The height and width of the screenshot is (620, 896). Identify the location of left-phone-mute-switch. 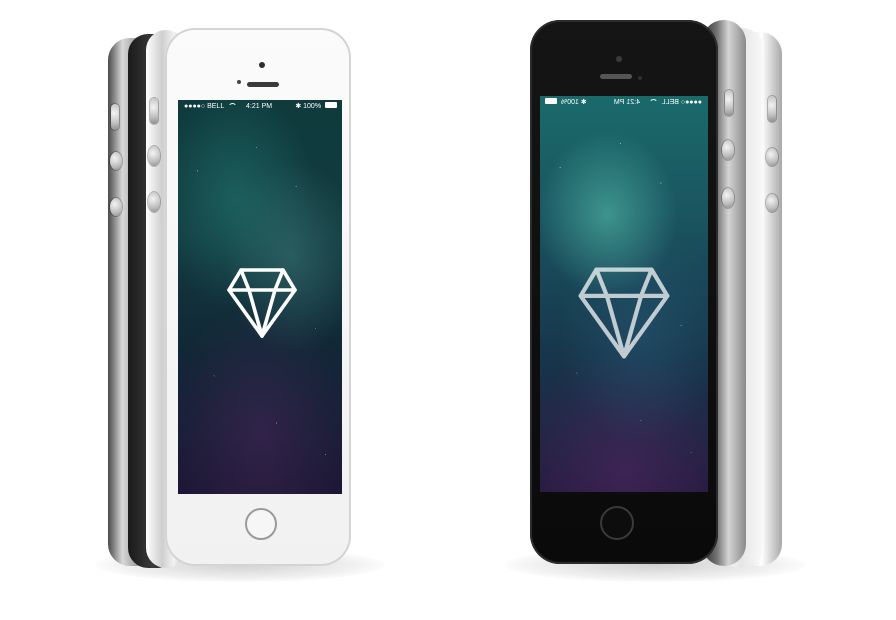
(115, 117).